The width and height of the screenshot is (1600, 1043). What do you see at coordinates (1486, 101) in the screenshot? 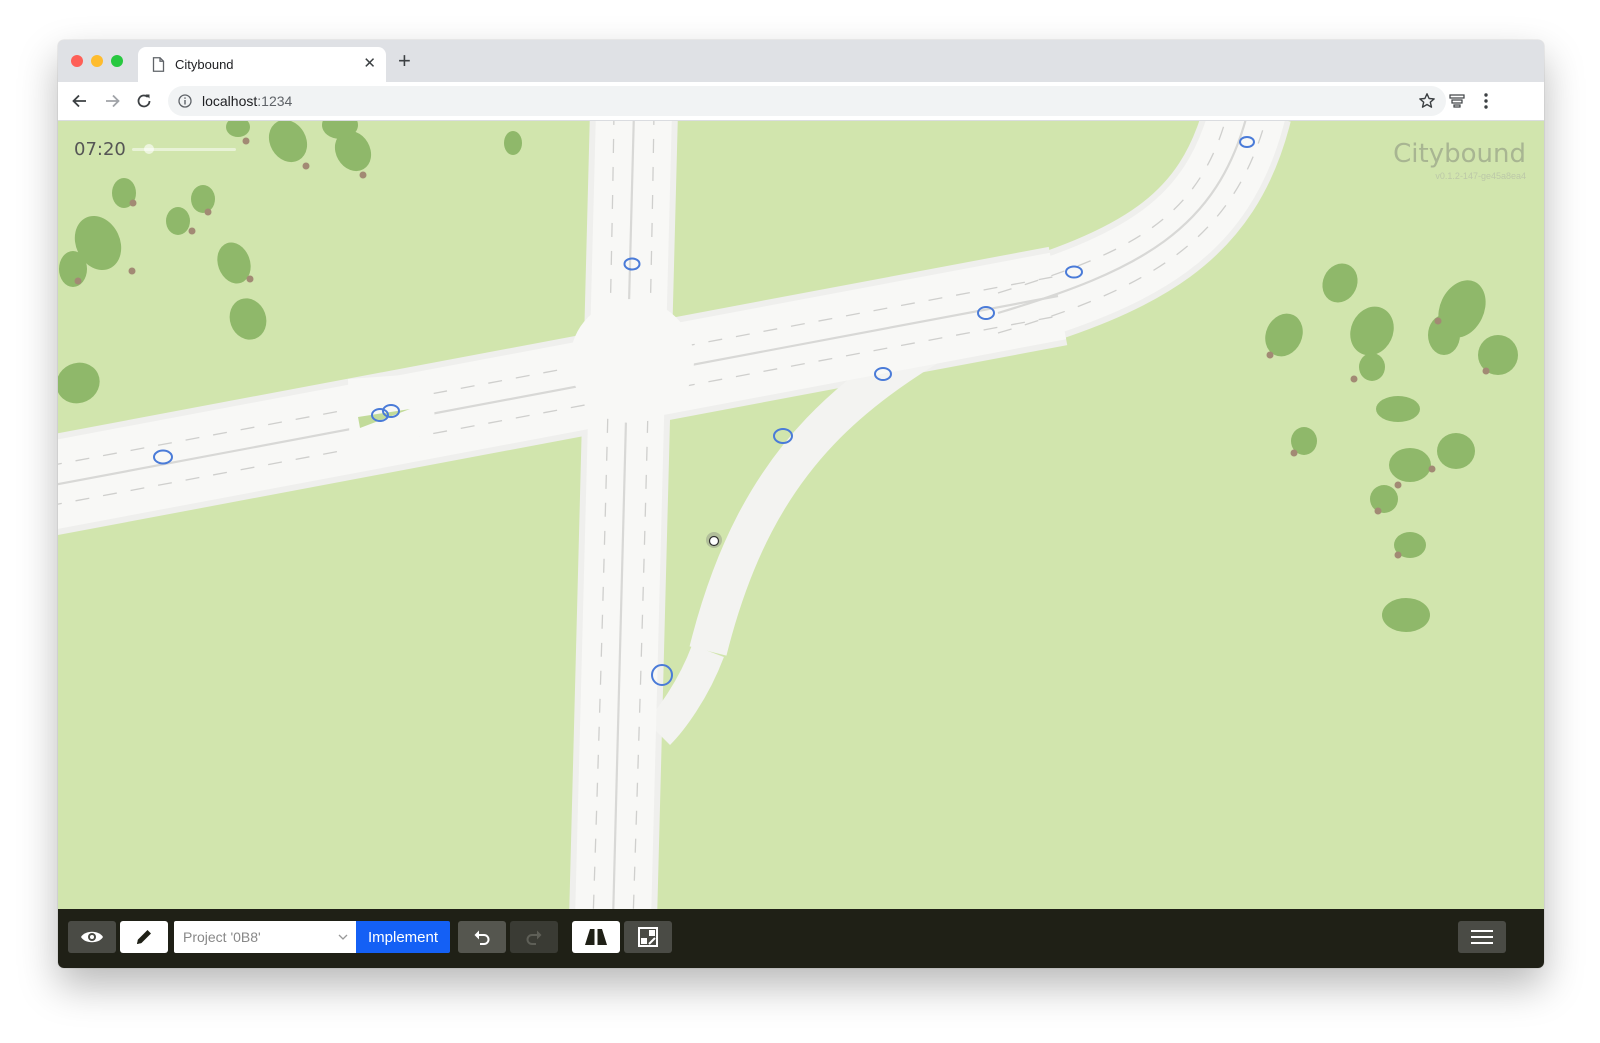
I see `more-menu-icon` at bounding box center [1486, 101].